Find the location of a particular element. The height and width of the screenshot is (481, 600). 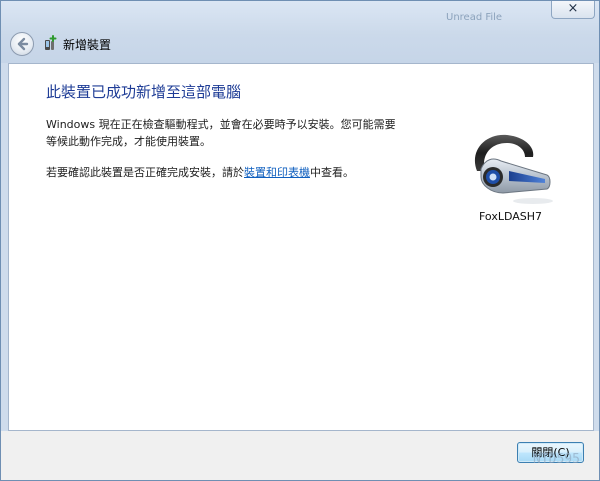

background-window-title: Unread File is located at coordinates (486, 18).